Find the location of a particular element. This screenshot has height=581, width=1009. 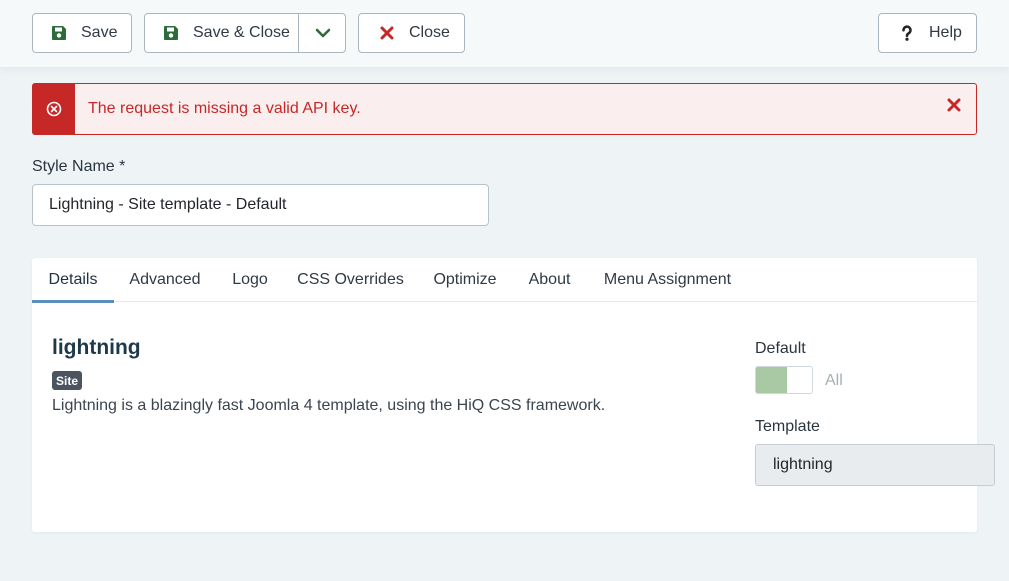

default-option-text: All is located at coordinates (834, 380).